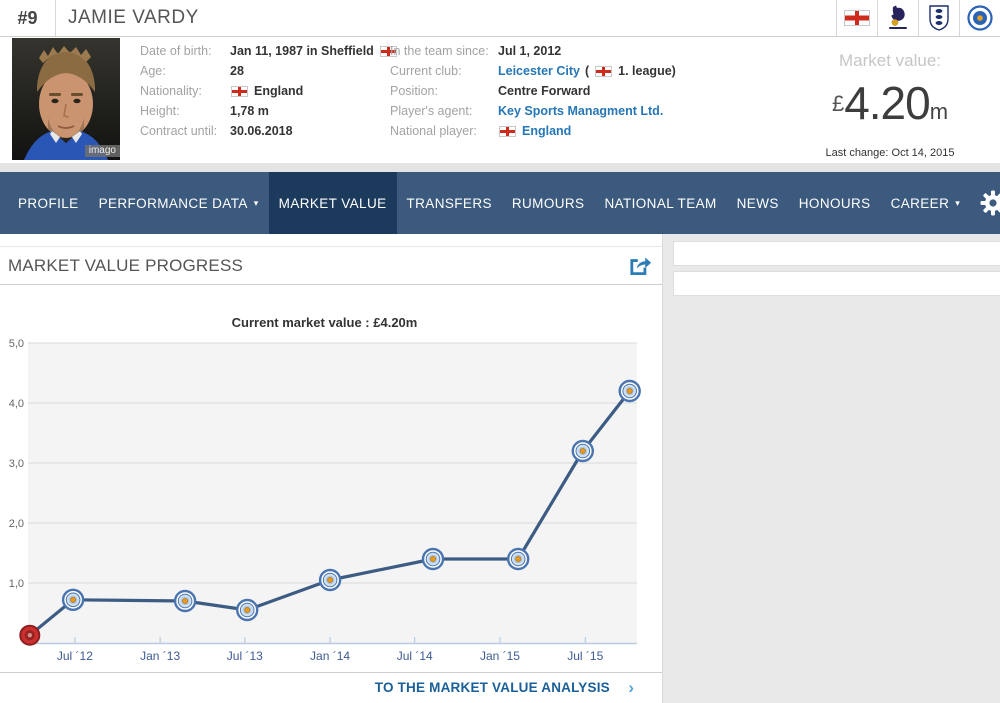 The width and height of the screenshot is (1000, 703). I want to click on x-axis-tick-label: Jan ´15, so click(500, 656).